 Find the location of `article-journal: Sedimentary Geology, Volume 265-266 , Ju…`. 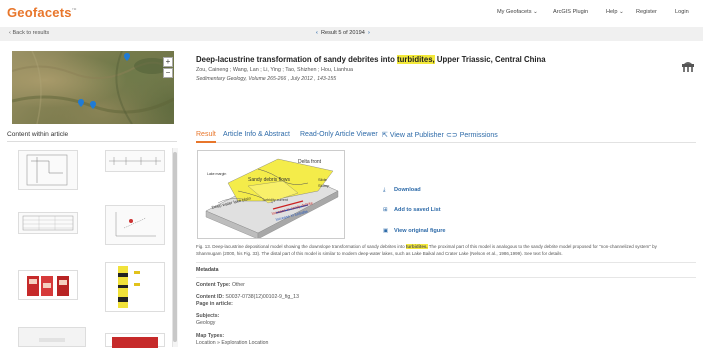

article-journal: Sedimentary Geology, Volume 265-266 , Ju… is located at coordinates (266, 79).